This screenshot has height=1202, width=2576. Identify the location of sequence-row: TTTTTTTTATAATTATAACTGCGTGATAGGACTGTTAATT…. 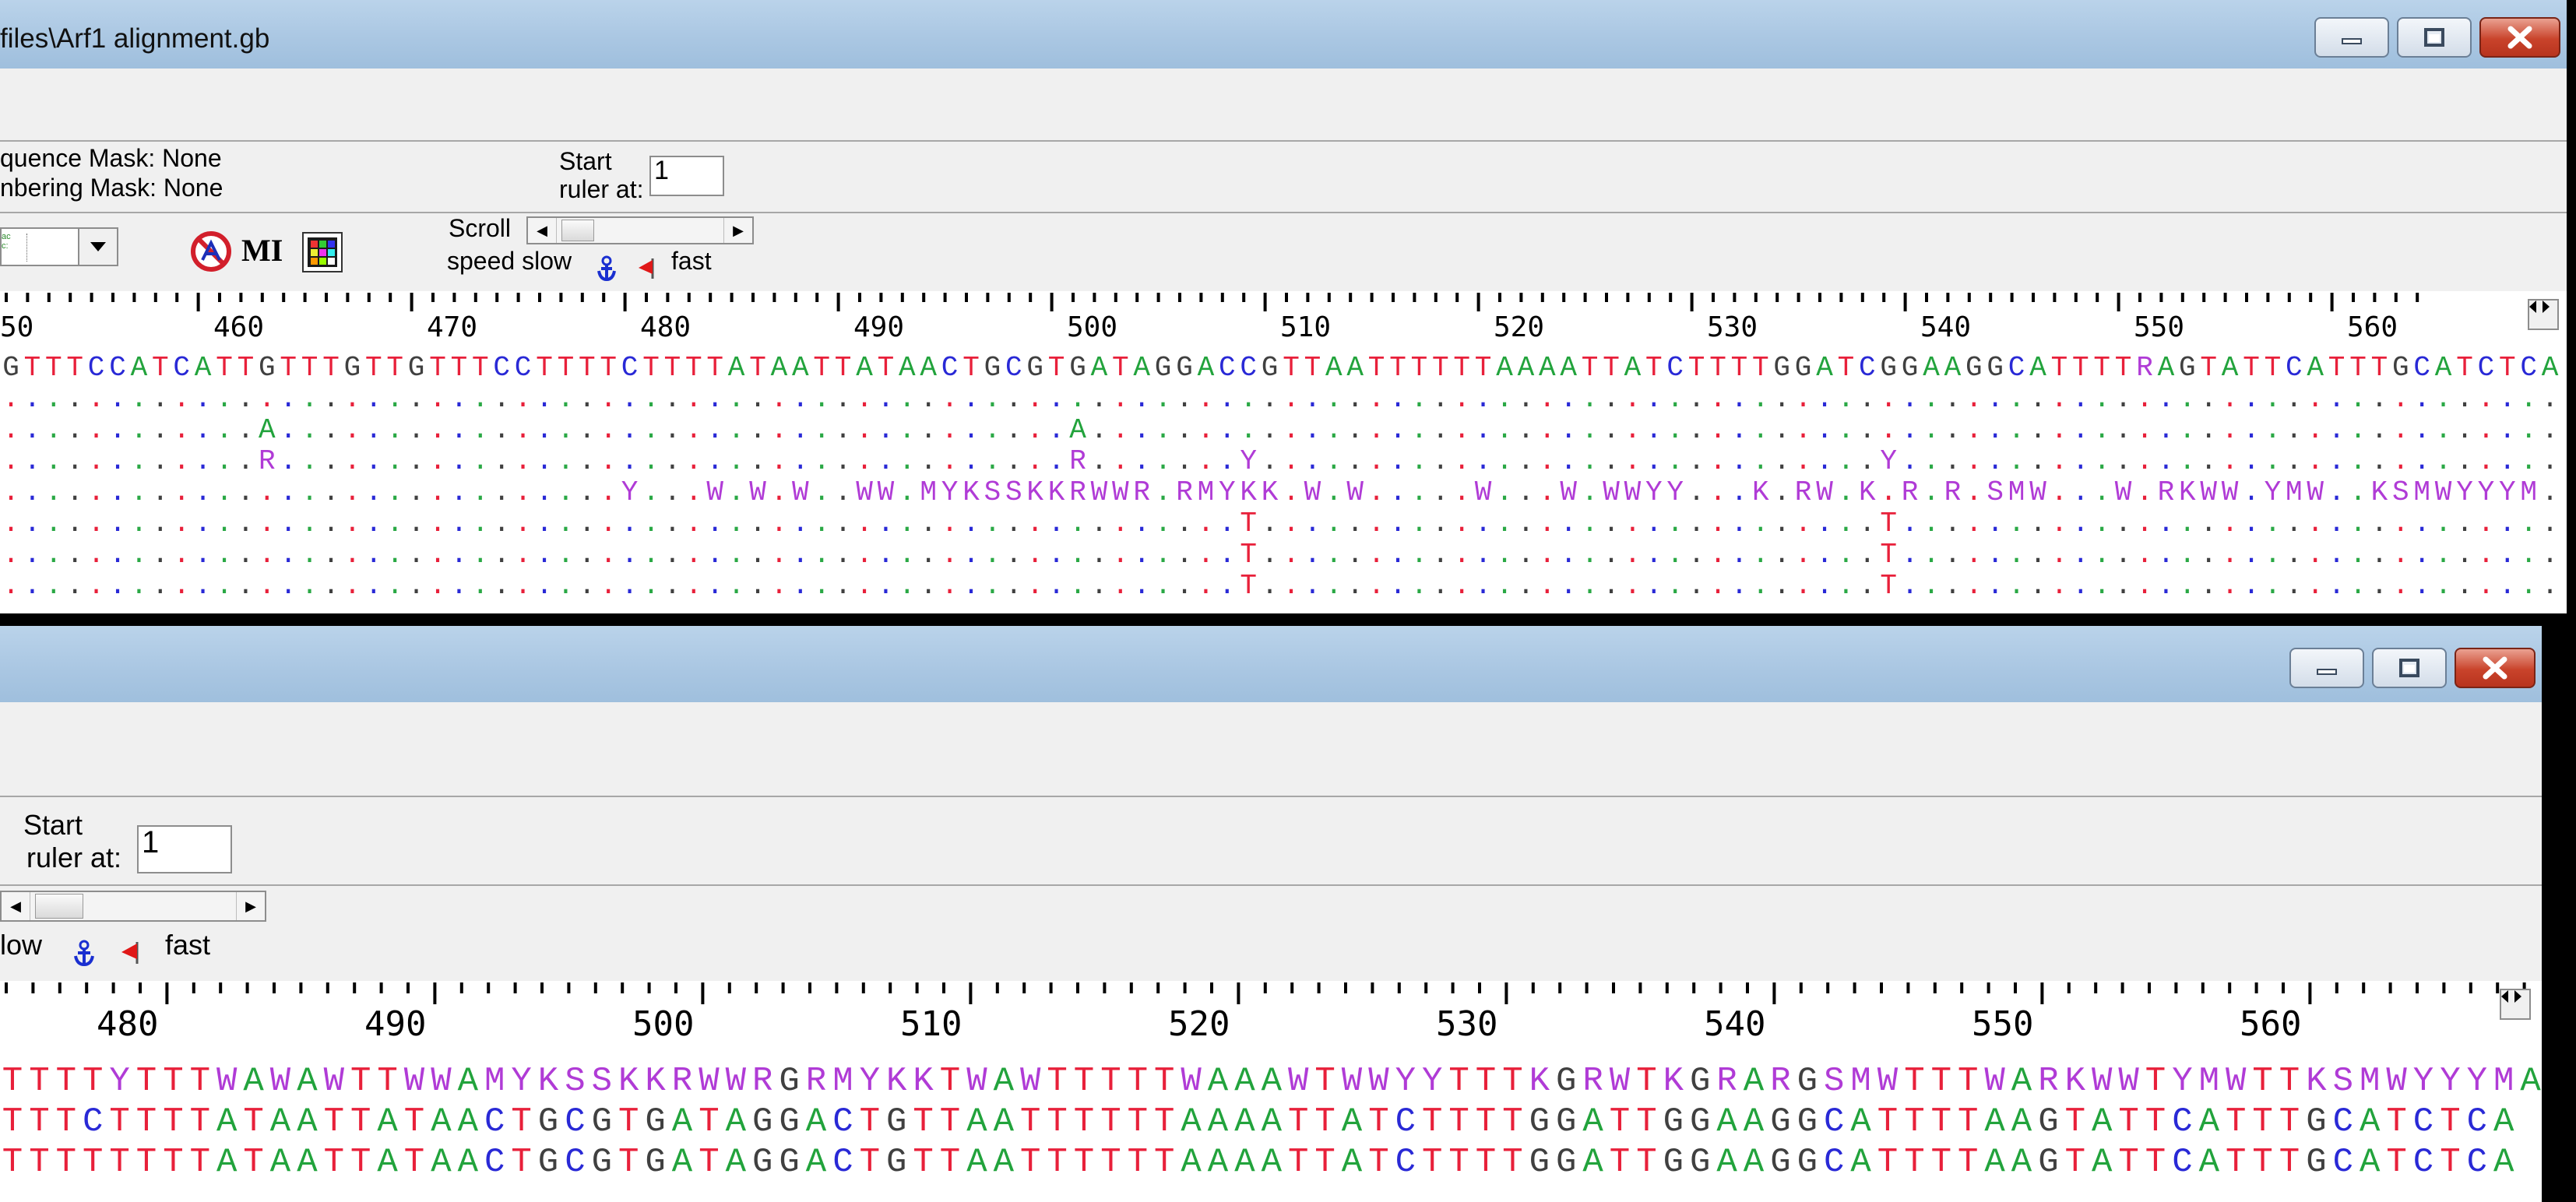
(1258, 1162).